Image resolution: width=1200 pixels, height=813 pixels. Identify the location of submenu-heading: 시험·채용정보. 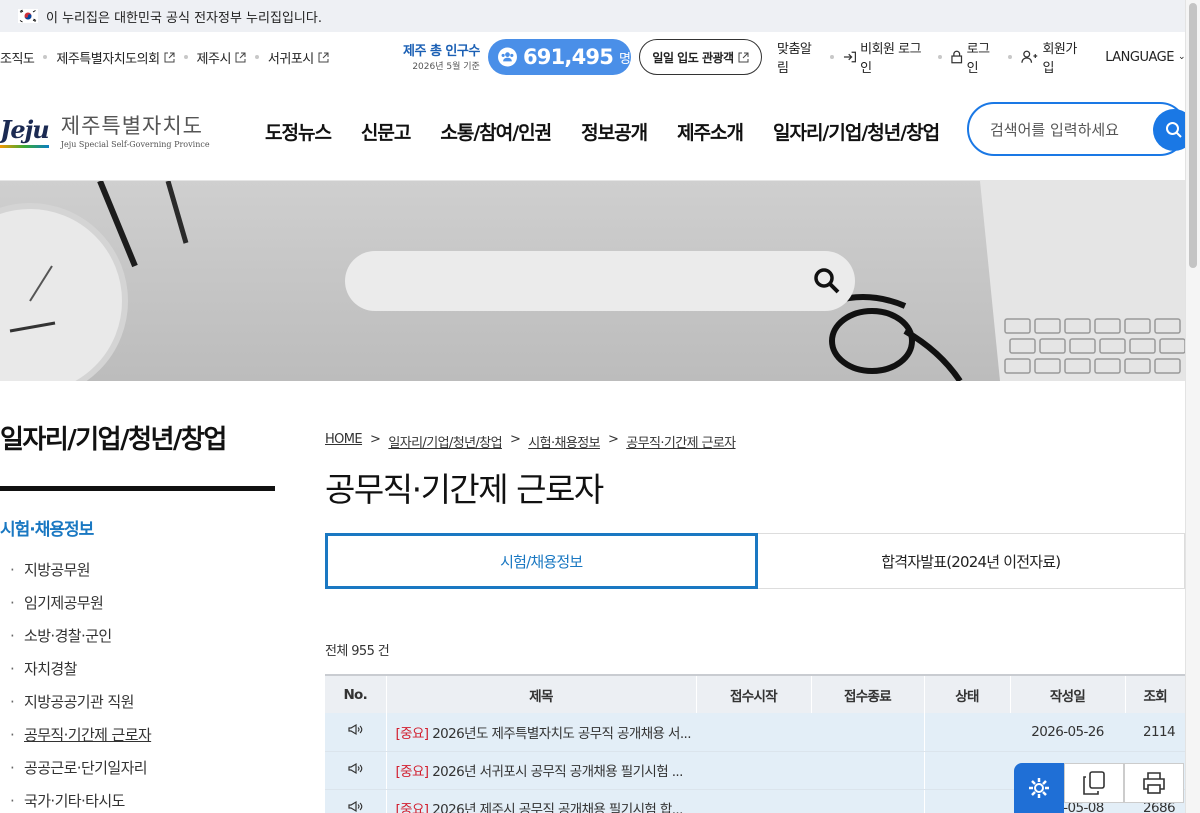
(47, 527).